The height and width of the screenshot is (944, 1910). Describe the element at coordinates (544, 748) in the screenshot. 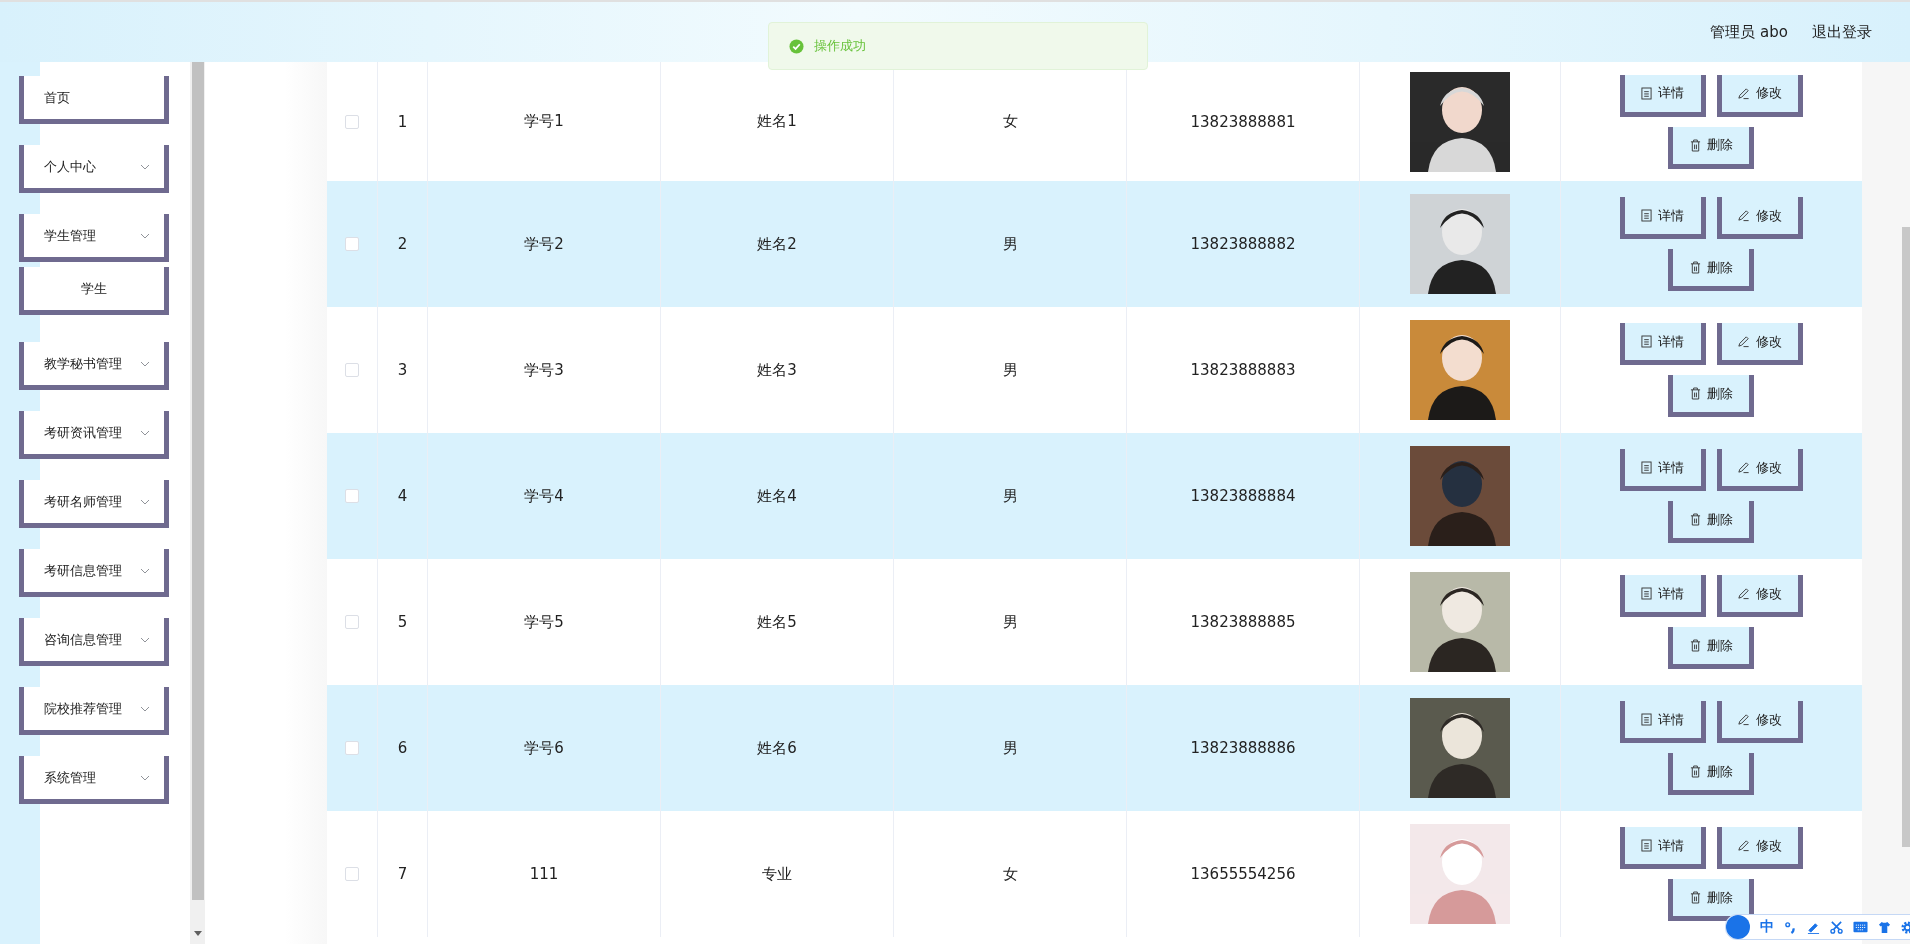

I see `table-cell: 学号6` at that location.